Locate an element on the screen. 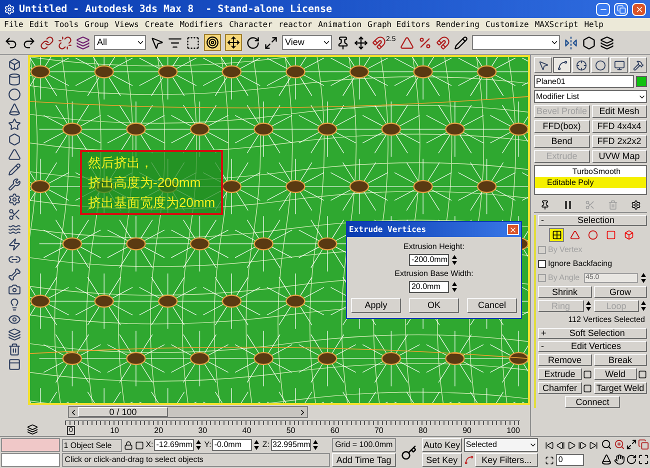  triangle-icon is located at coordinates (14, 154).